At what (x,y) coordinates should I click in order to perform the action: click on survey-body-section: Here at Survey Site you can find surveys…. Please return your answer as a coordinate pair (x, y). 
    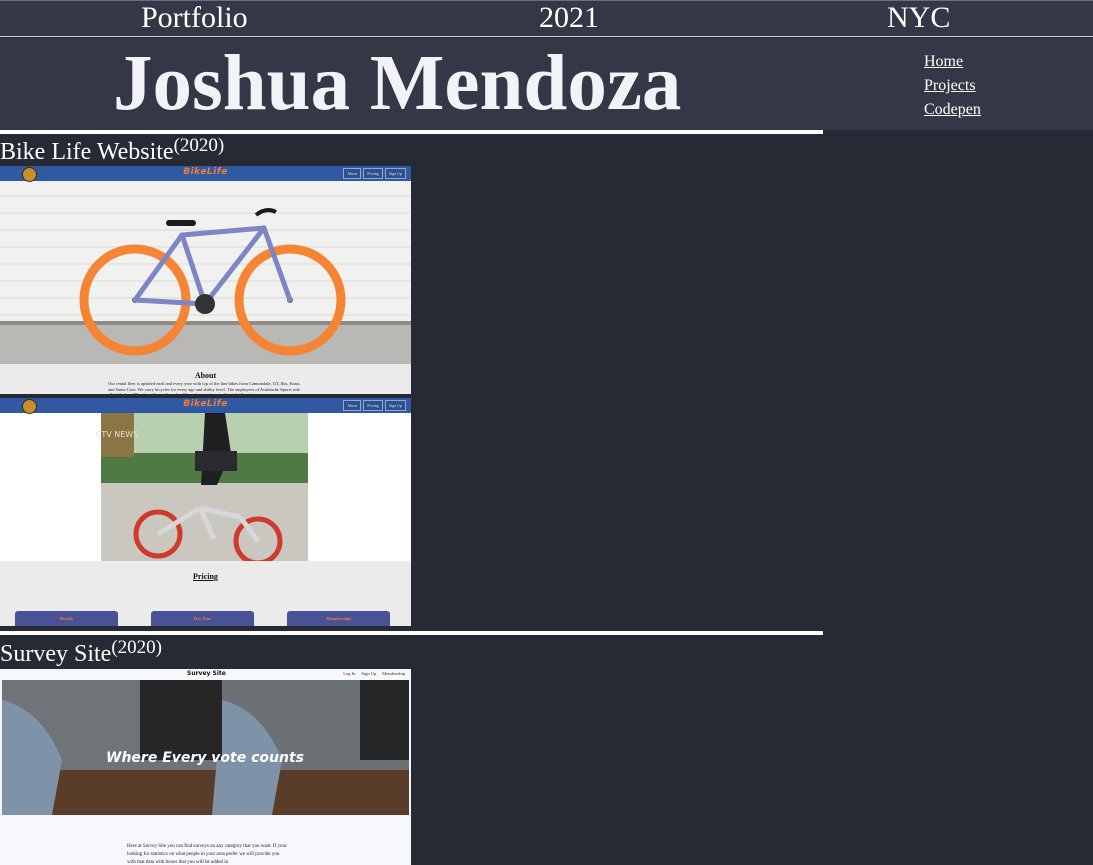
    Looking at the image, I should click on (205, 840).